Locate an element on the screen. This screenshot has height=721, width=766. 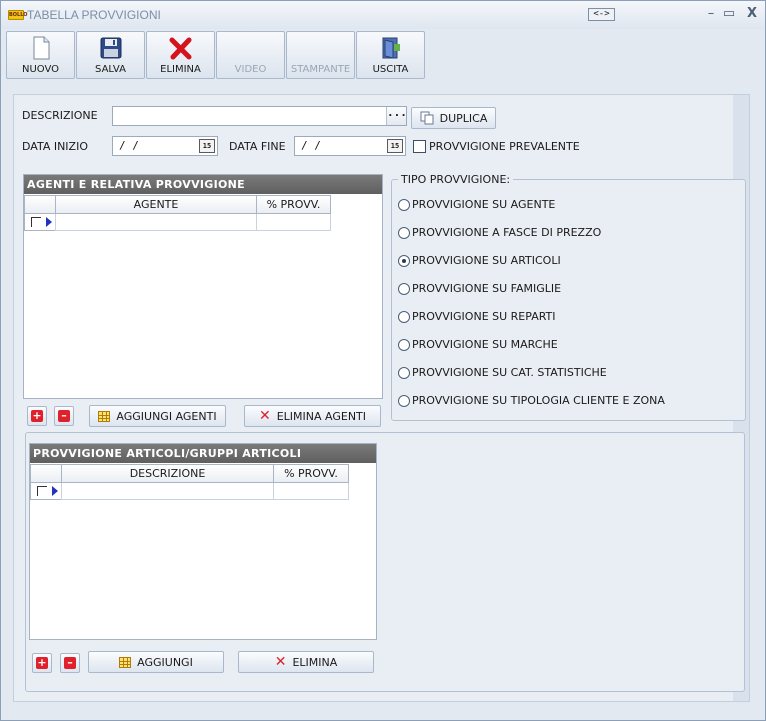
radio-option: PROVVIGIONE SU AGENTE is located at coordinates (476, 204).